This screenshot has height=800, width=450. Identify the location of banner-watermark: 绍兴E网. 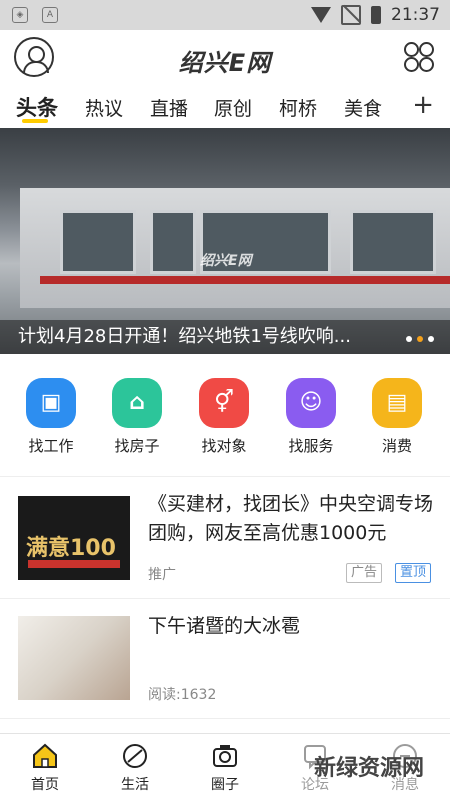
(226, 261).